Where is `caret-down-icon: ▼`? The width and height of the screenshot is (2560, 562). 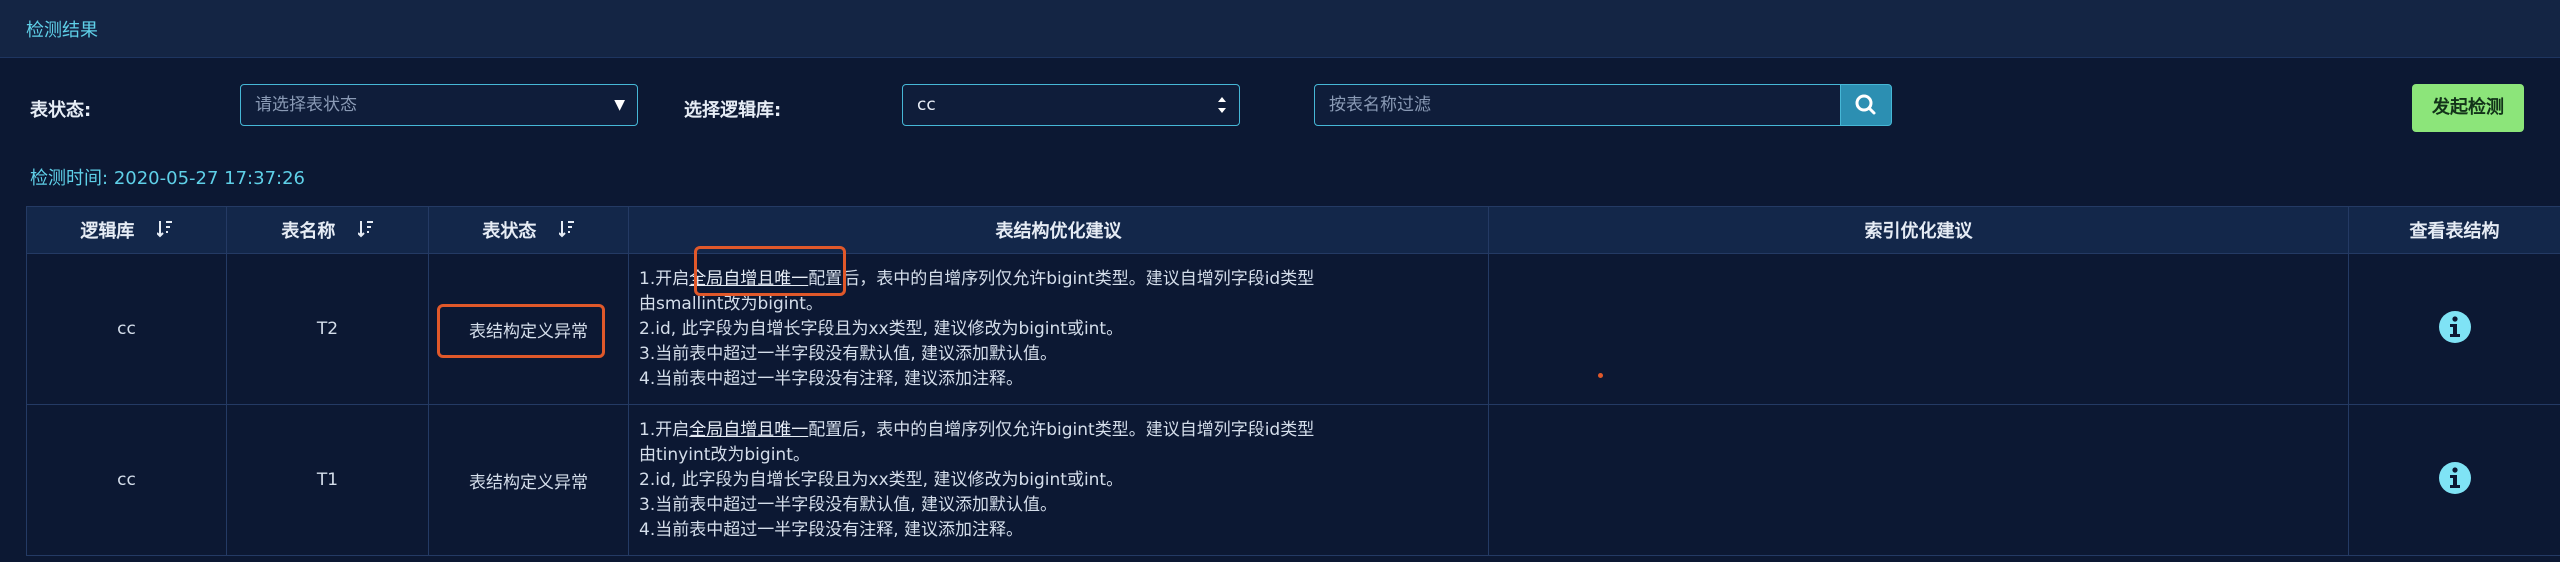
caret-down-icon: ▼ is located at coordinates (619, 105).